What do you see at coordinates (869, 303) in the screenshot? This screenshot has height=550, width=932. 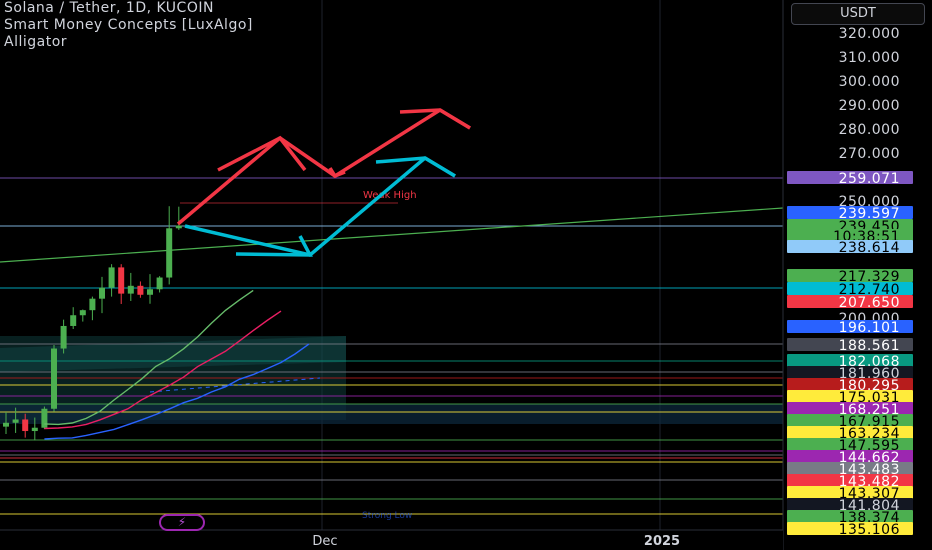 I see `price-badge-value: 207.650` at bounding box center [869, 303].